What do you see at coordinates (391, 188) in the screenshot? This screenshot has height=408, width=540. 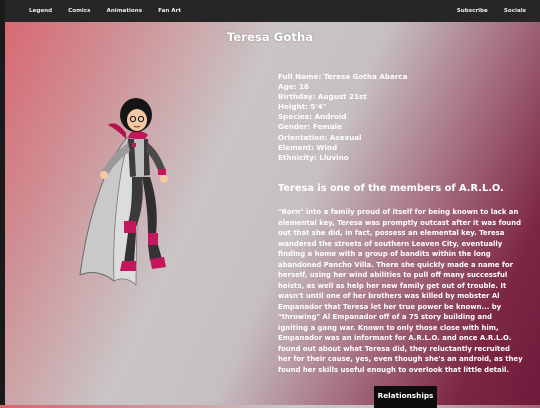 I see `membership-heading: Teresa is one of the members of A.R.L.O.` at bounding box center [391, 188].